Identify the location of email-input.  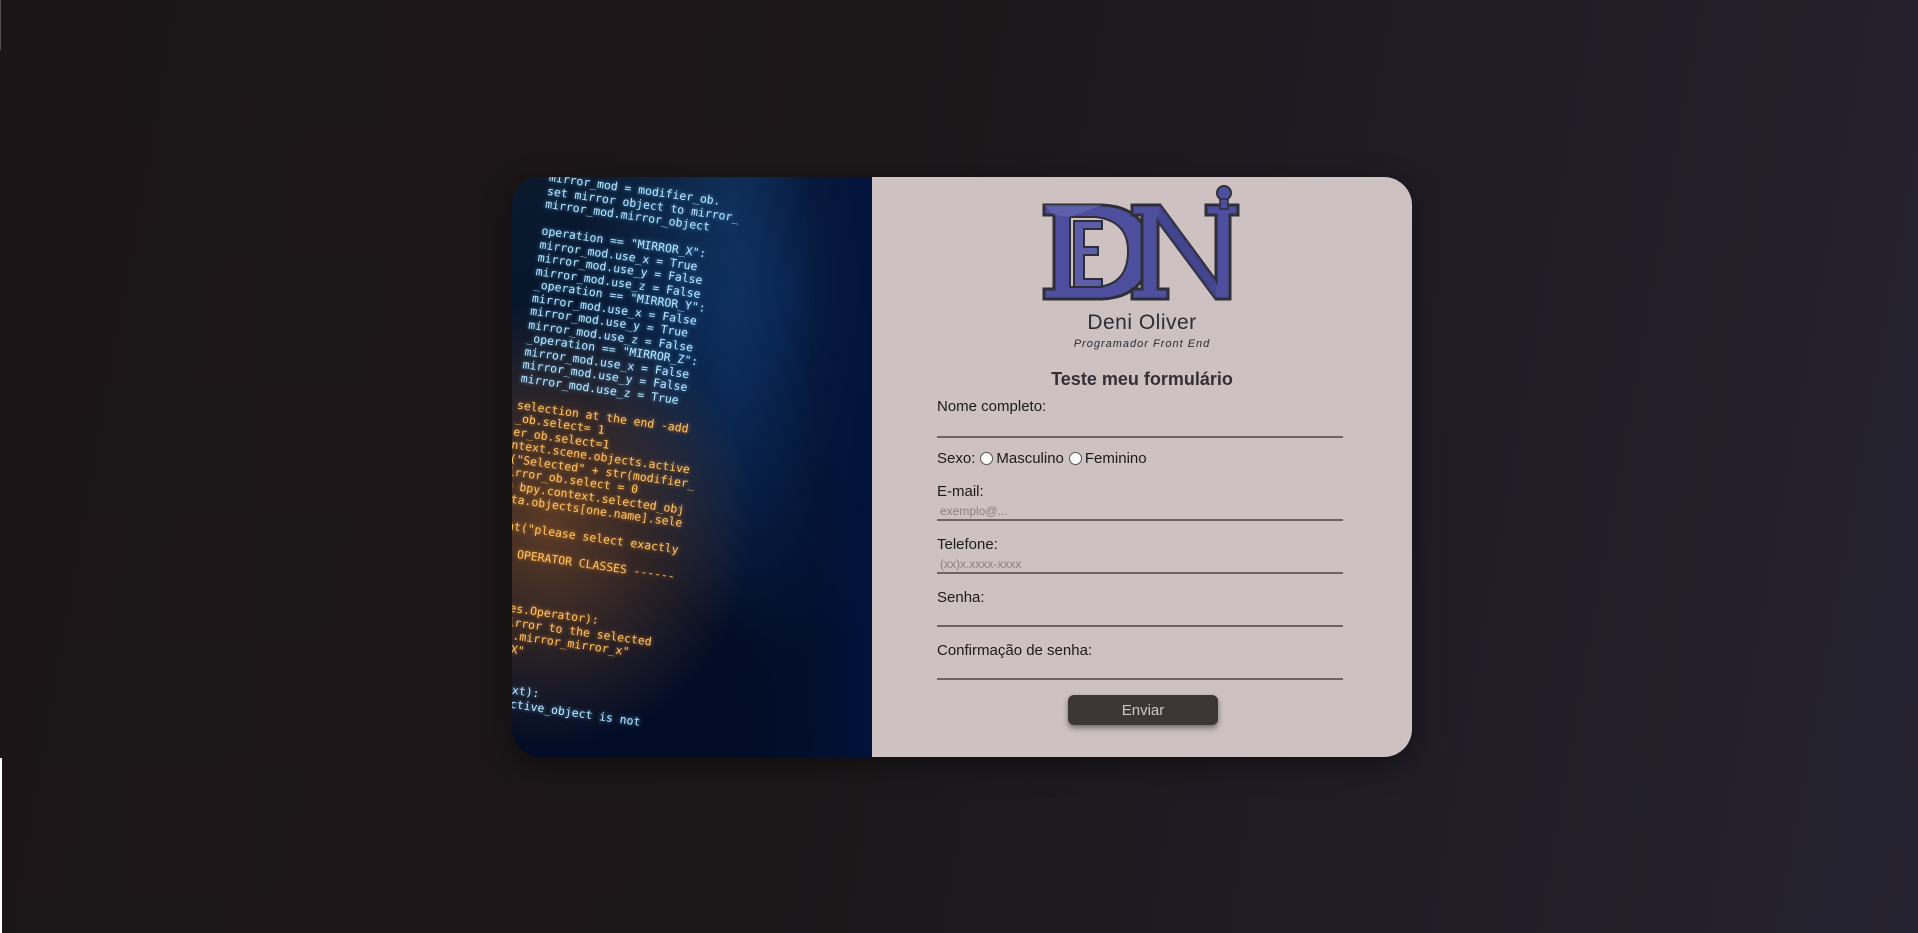
(1140, 512).